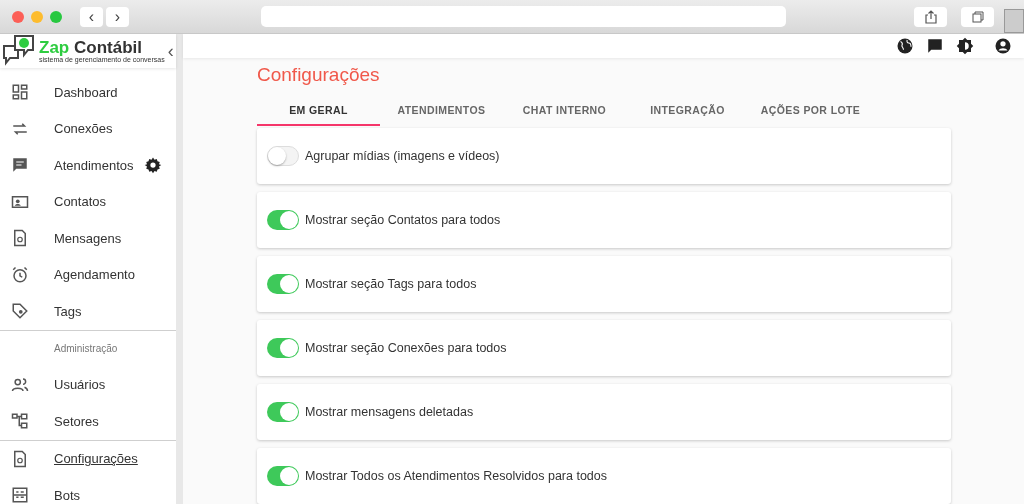 Image resolution: width=1024 pixels, height=504 pixels. What do you see at coordinates (965, 46) in the screenshot?
I see `brightness-icon` at bounding box center [965, 46].